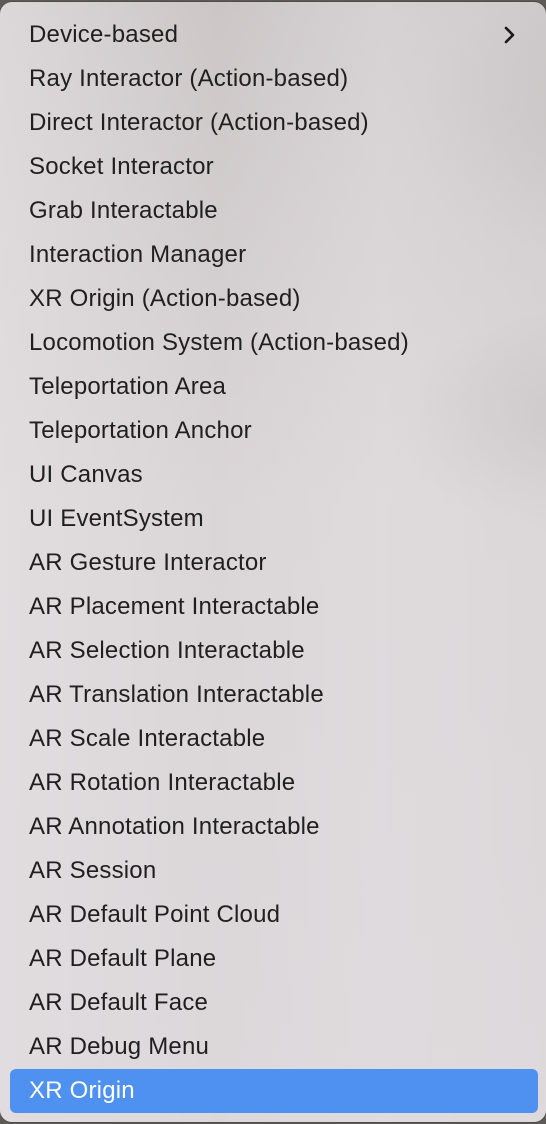 The height and width of the screenshot is (1124, 546). What do you see at coordinates (162, 782) in the screenshot?
I see `menu-item-label: AR Rotation Interactable` at bounding box center [162, 782].